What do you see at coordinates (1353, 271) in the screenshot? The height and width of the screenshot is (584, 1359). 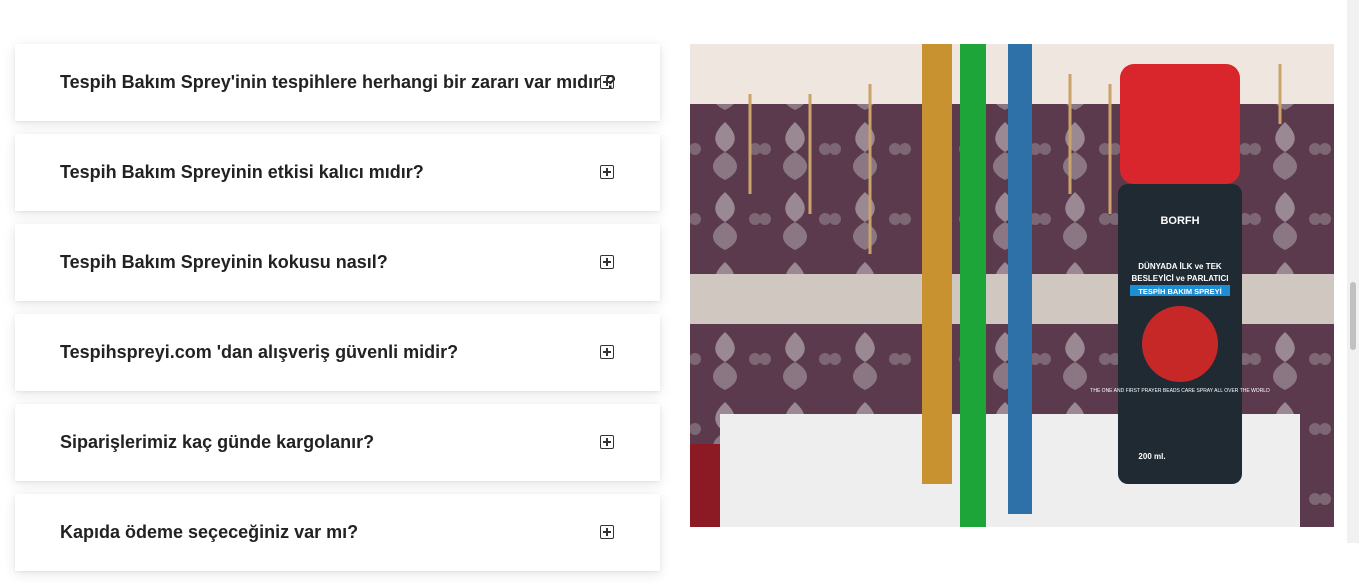 I see `page-scrollbar` at bounding box center [1353, 271].